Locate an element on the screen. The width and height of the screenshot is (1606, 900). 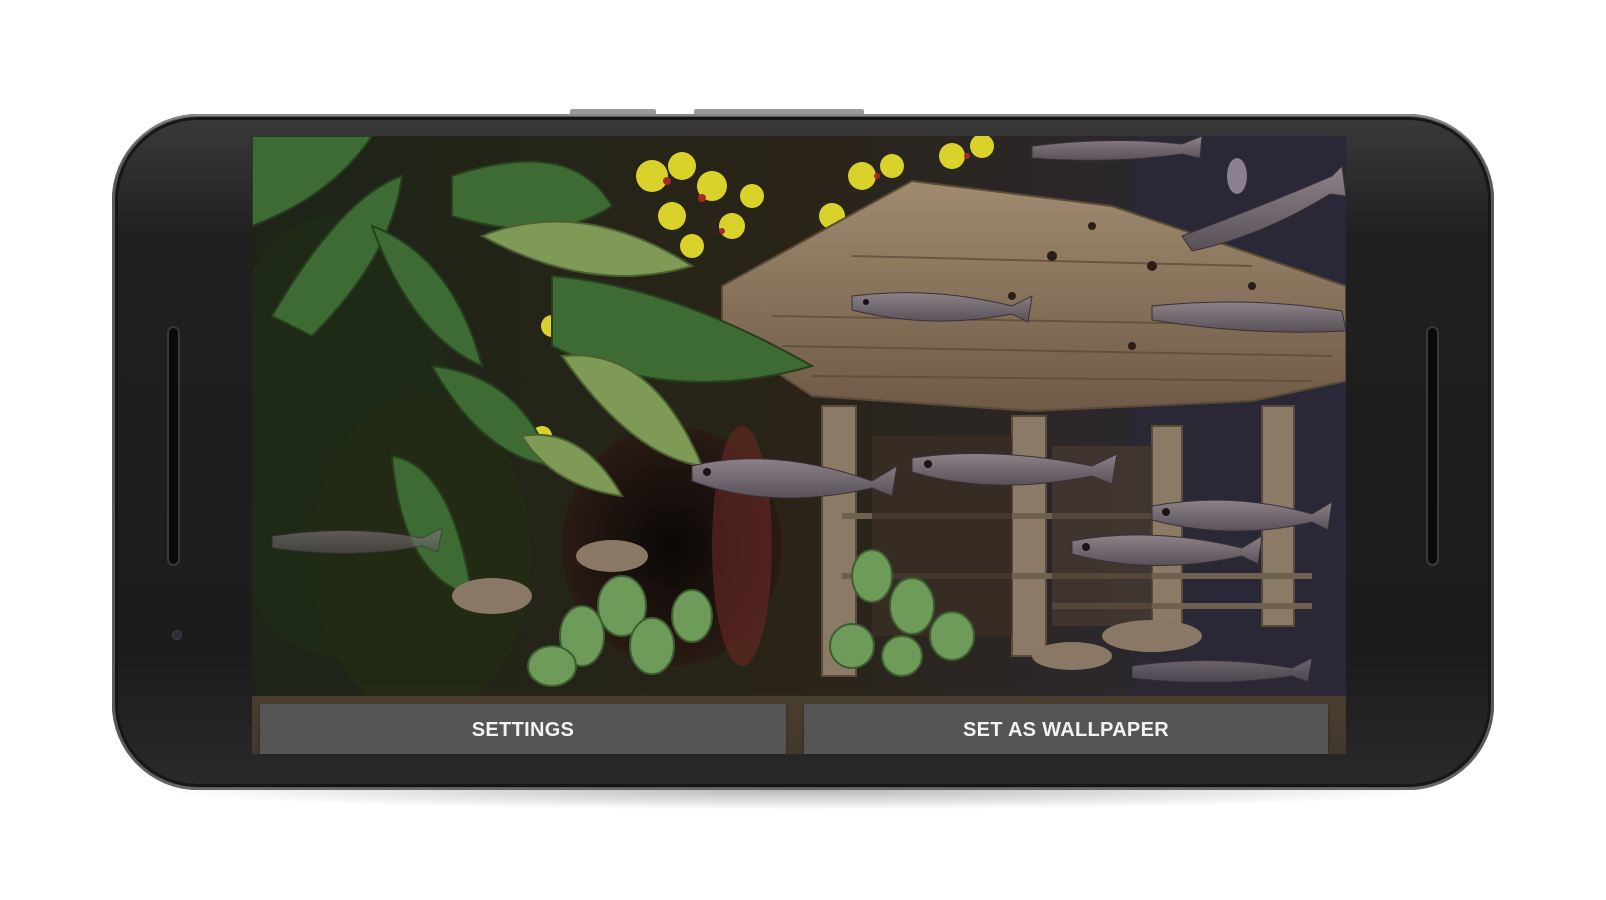
left-speaker-grille is located at coordinates (173, 446).